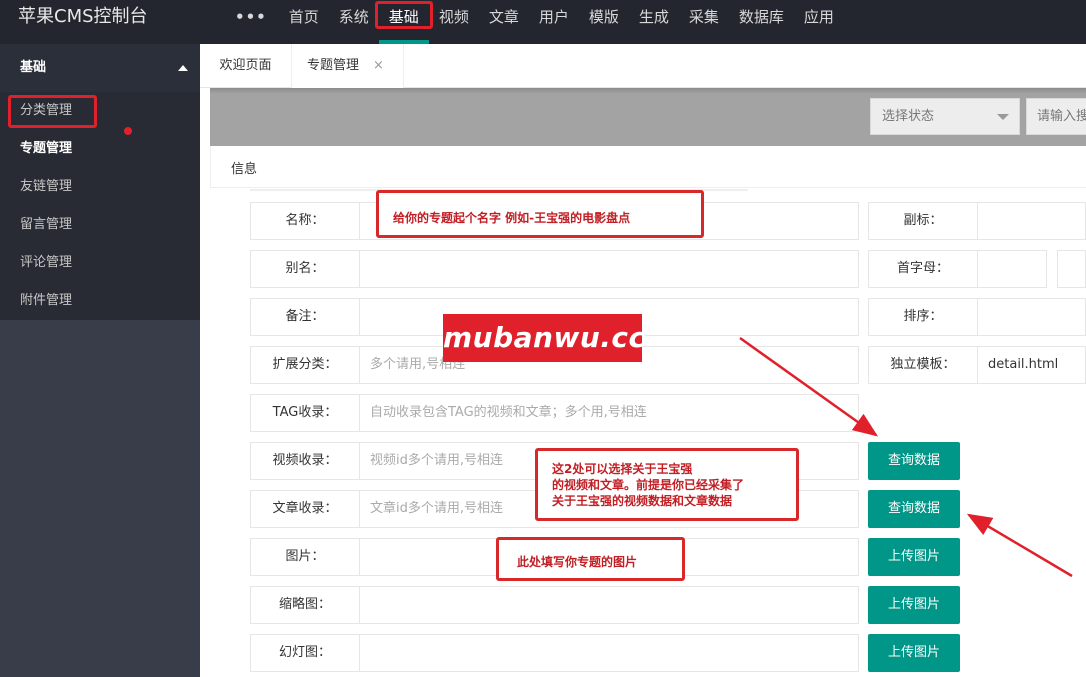 This screenshot has height=677, width=1086. I want to click on close-icon: ×, so click(378, 66).